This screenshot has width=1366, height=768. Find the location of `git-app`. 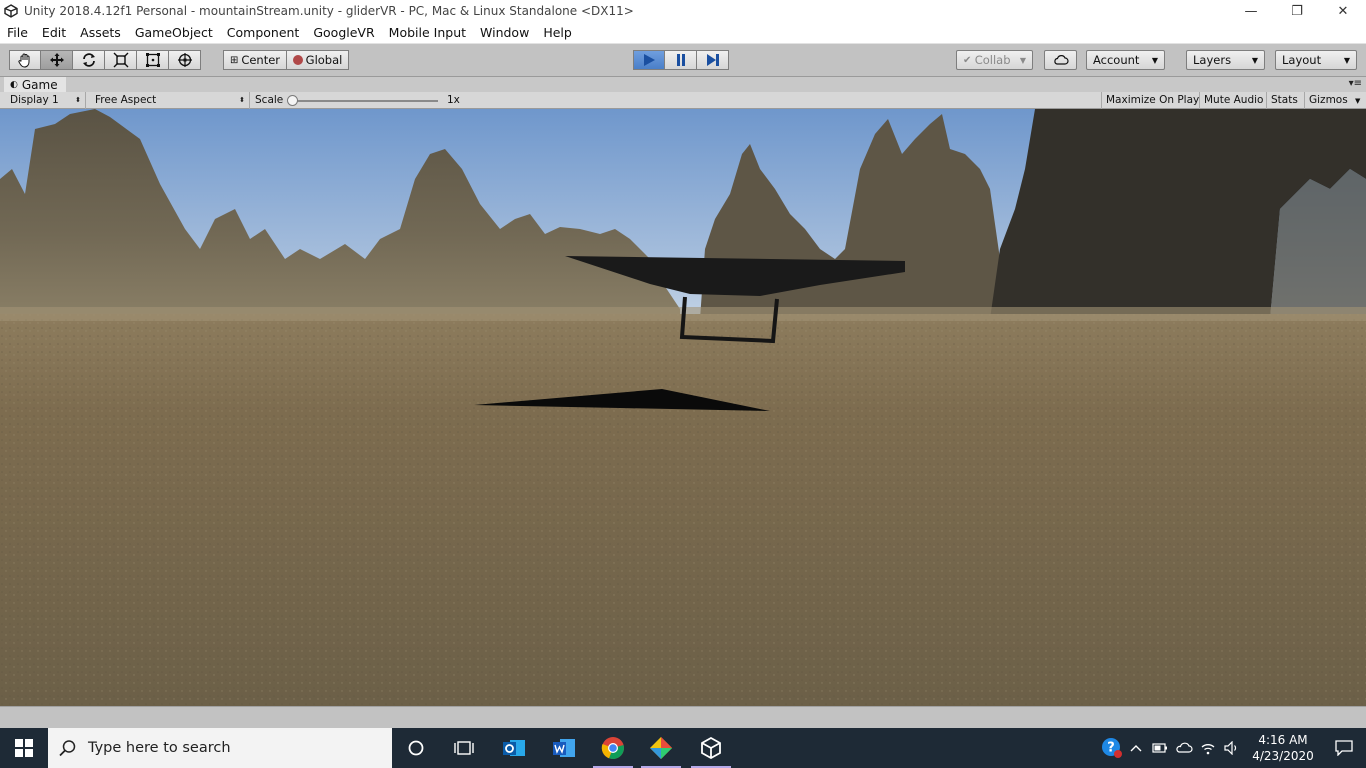

git-app is located at coordinates (661, 748).